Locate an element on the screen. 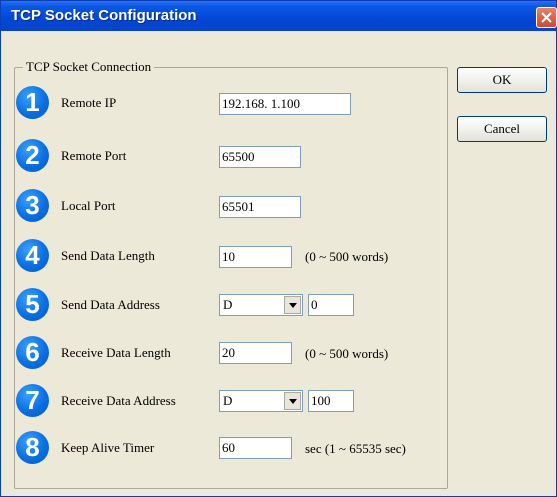  cancel-button: Cancel is located at coordinates (502, 129).